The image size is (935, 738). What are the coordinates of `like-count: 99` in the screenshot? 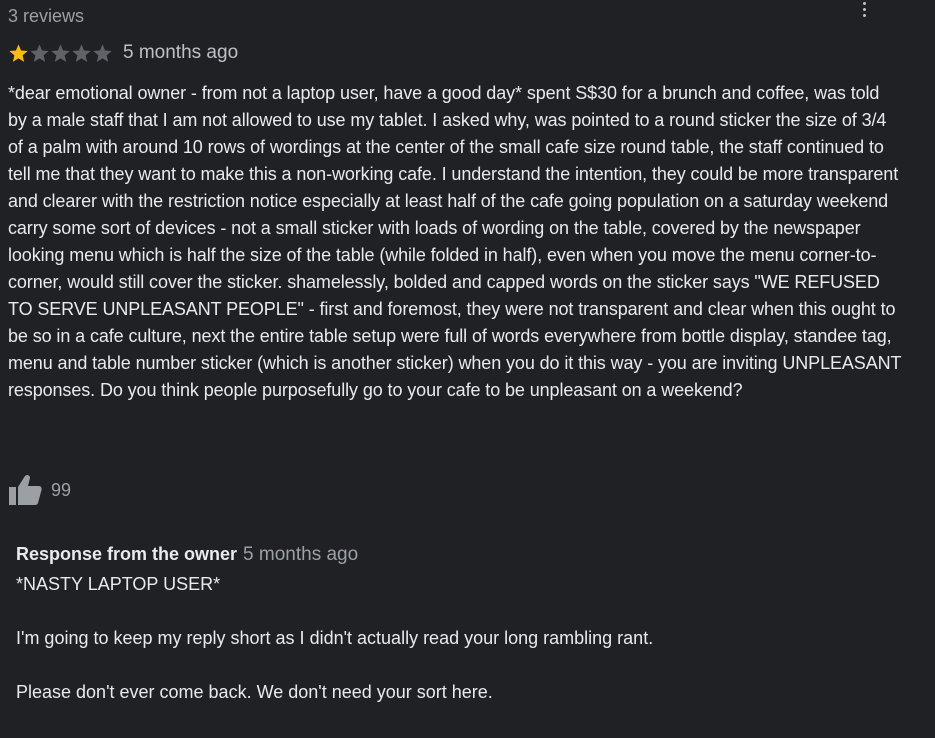 It's located at (61, 489).